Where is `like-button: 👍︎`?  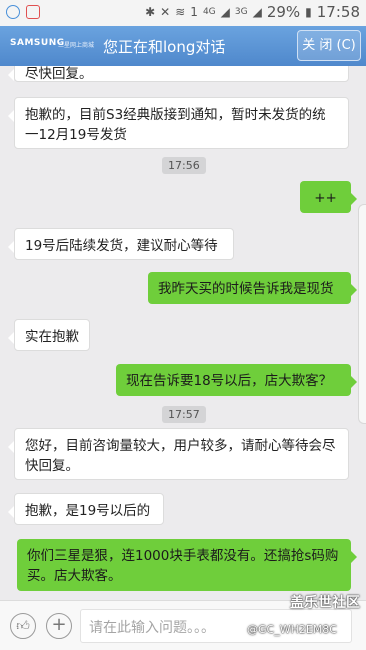 like-button: 👍︎ is located at coordinates (23, 626).